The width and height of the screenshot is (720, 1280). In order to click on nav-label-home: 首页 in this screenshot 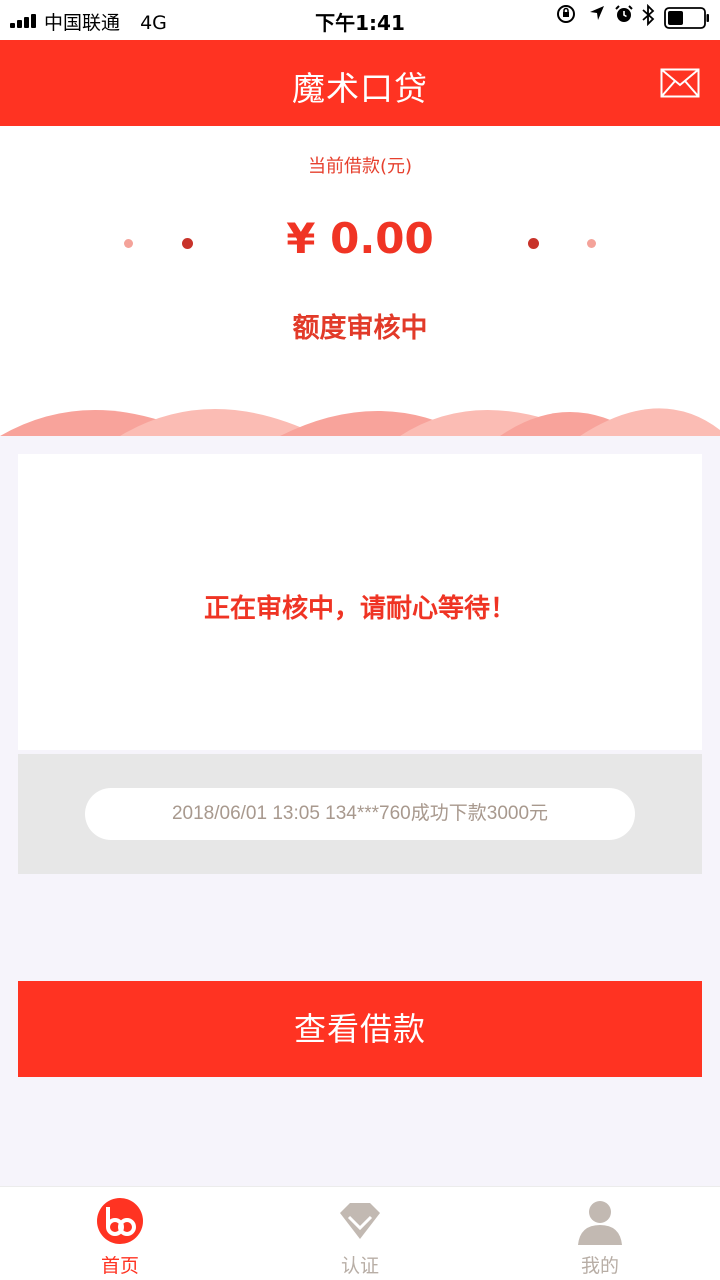, I will do `click(119, 1266)`.